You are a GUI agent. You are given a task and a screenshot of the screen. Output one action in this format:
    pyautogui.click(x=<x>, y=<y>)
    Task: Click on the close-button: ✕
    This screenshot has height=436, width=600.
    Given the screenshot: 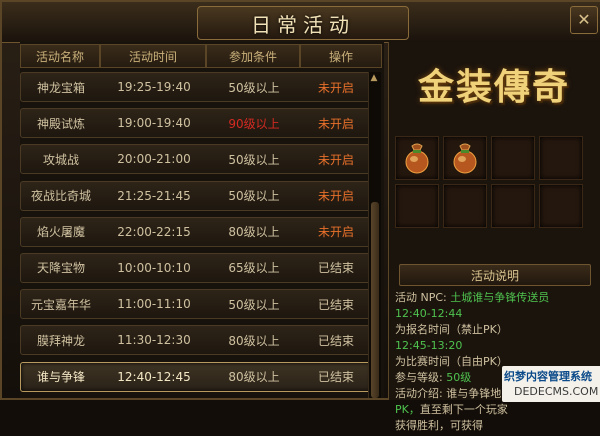 What is the action you would take?
    pyautogui.click(x=584, y=20)
    